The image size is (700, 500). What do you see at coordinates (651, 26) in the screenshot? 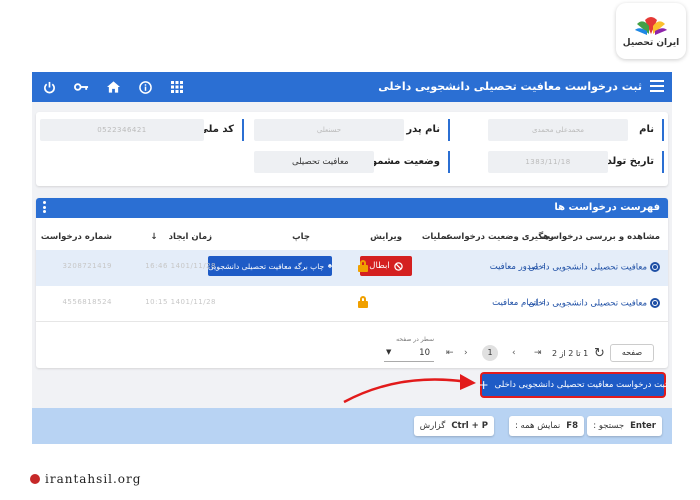
I see `leaf-logo-icon` at bounding box center [651, 26].